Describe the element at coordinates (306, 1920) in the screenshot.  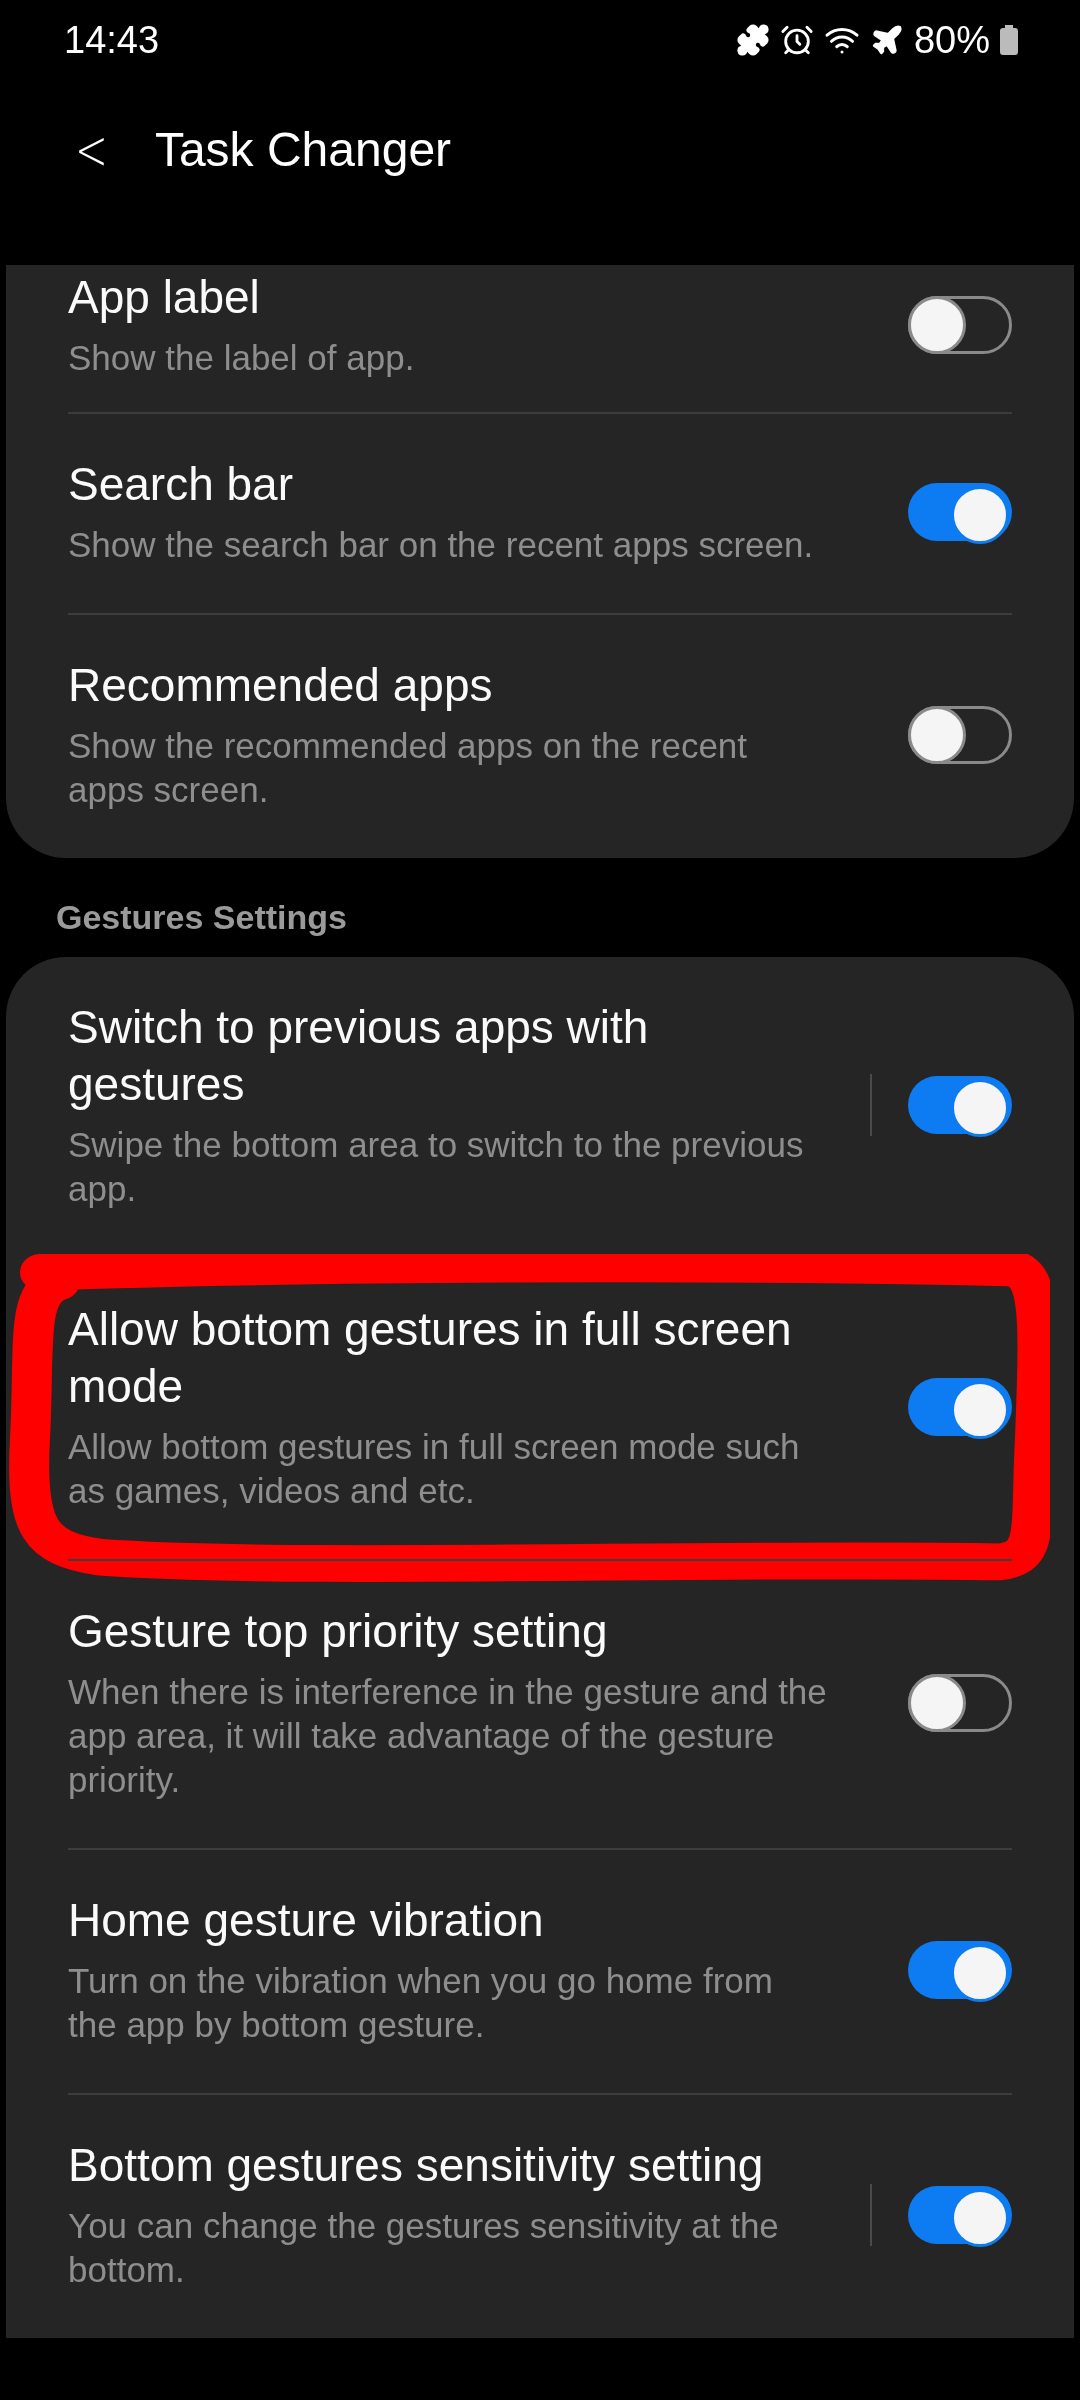
I see `setting-title: Home gesture vibration` at that location.